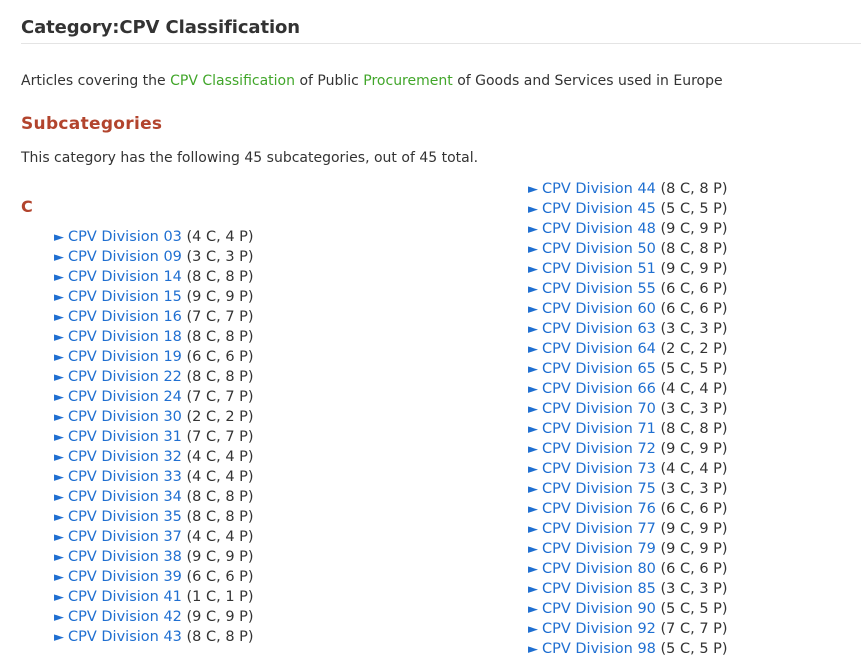  What do you see at coordinates (125, 397) in the screenshot?
I see `subcategory-link: CPV Division 24` at bounding box center [125, 397].